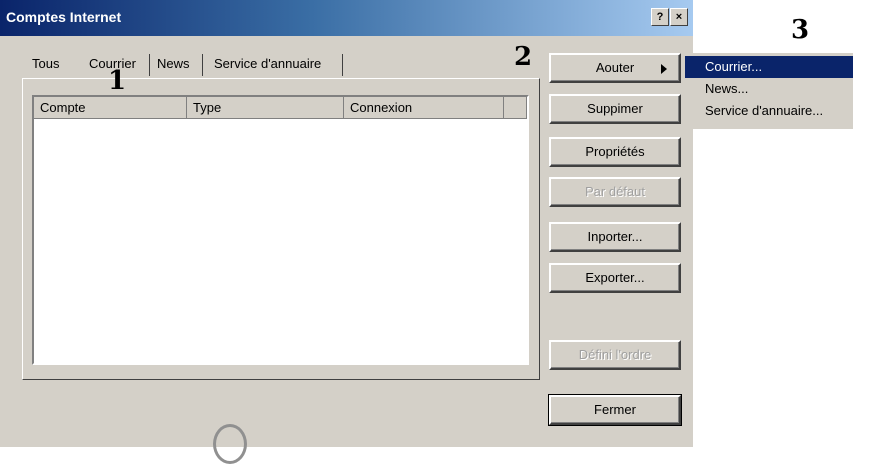 The image size is (871, 464). What do you see at coordinates (615, 355) in the screenshot?
I see `set-order-button: Défini l'ordre` at bounding box center [615, 355].